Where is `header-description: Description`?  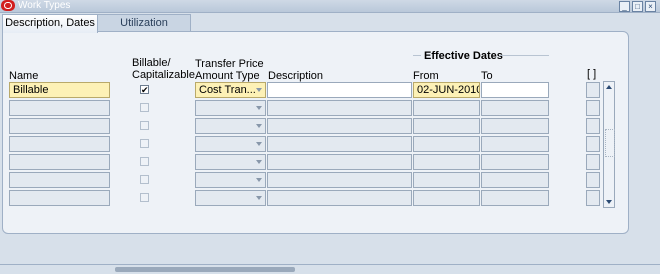
header-description: Description is located at coordinates (296, 76).